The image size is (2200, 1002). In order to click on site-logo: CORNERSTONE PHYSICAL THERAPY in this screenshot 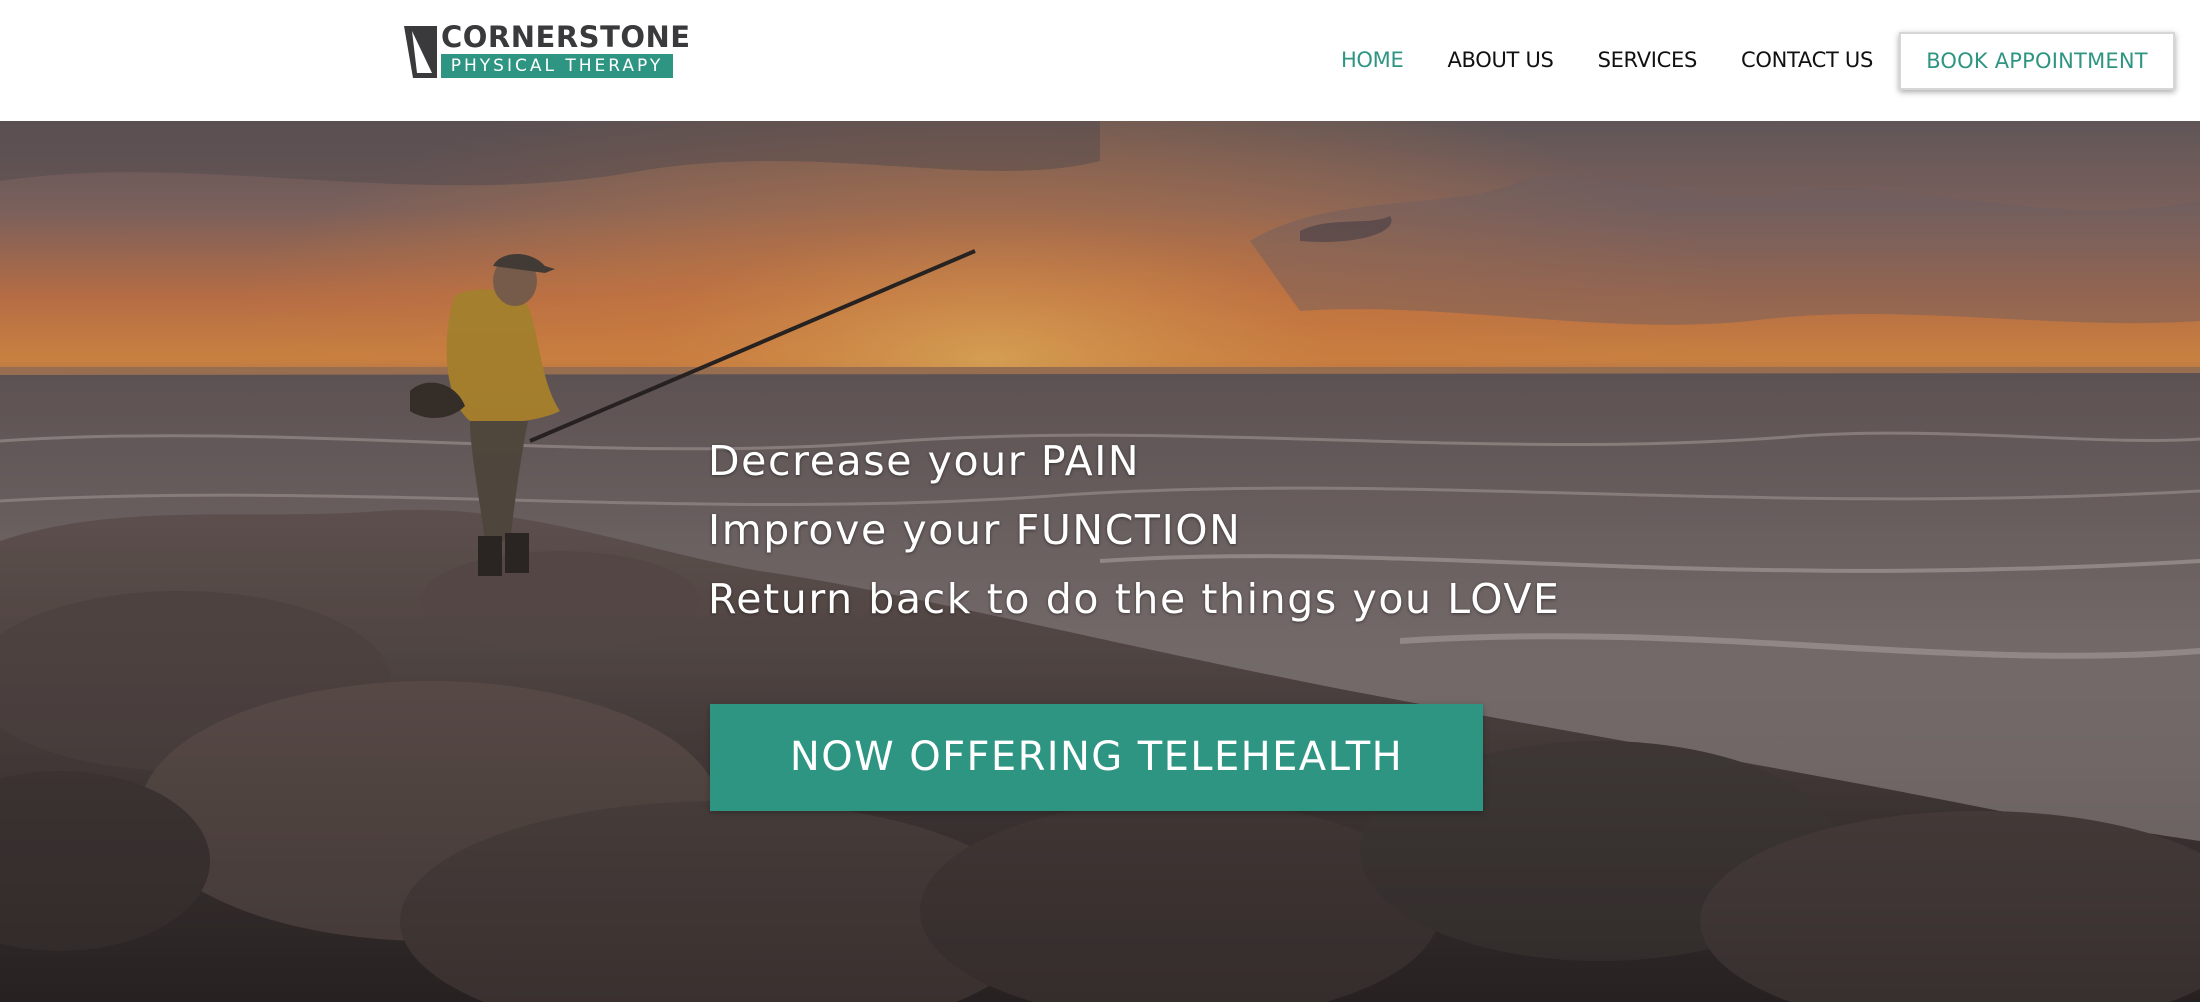, I will do `click(547, 51)`.